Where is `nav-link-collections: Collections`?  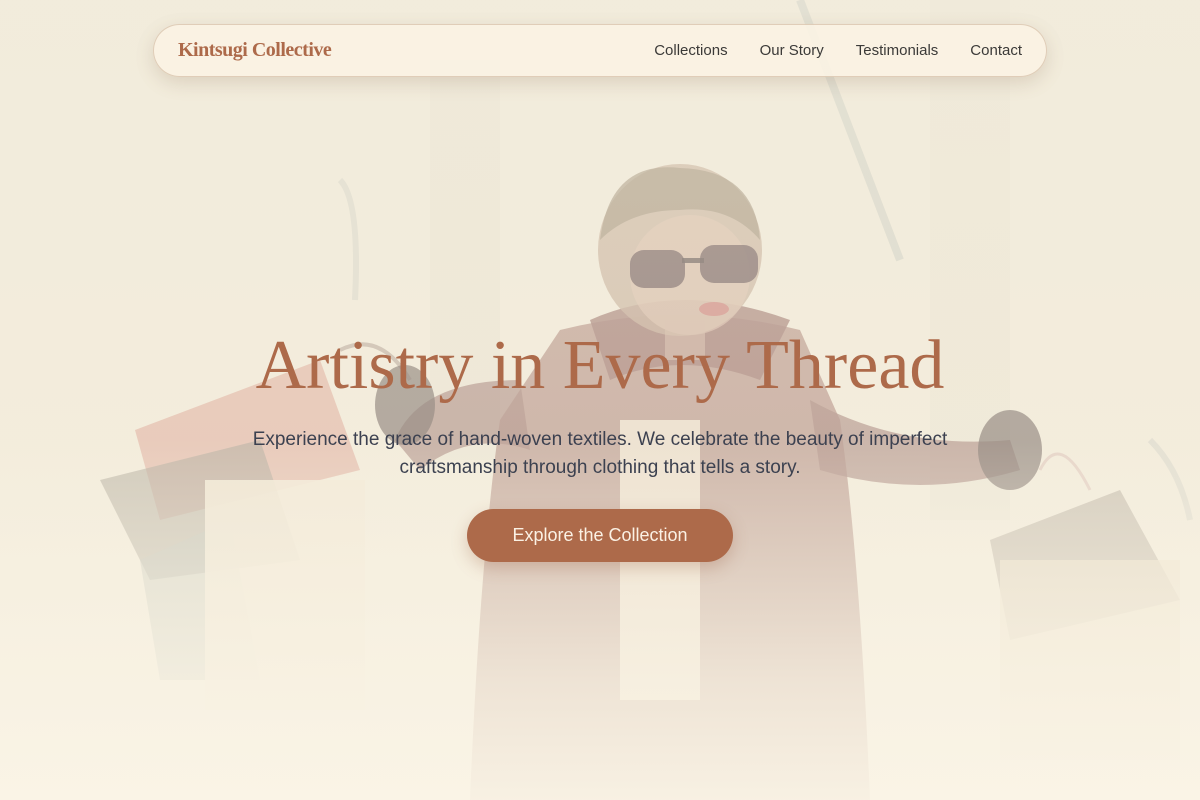
nav-link-collections: Collections is located at coordinates (690, 50).